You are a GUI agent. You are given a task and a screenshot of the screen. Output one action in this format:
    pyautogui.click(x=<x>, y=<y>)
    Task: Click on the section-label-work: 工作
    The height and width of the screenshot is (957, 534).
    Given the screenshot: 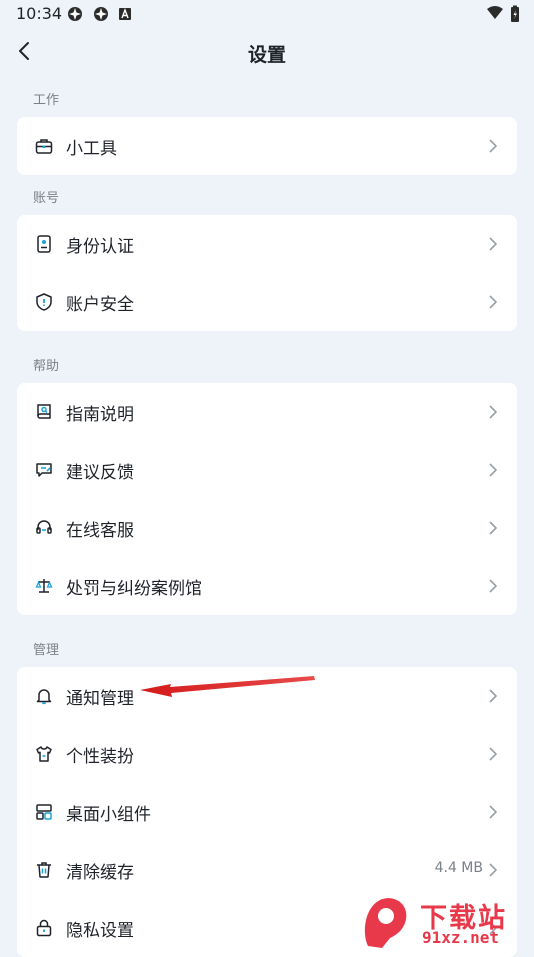 What is the action you would take?
    pyautogui.click(x=46, y=100)
    